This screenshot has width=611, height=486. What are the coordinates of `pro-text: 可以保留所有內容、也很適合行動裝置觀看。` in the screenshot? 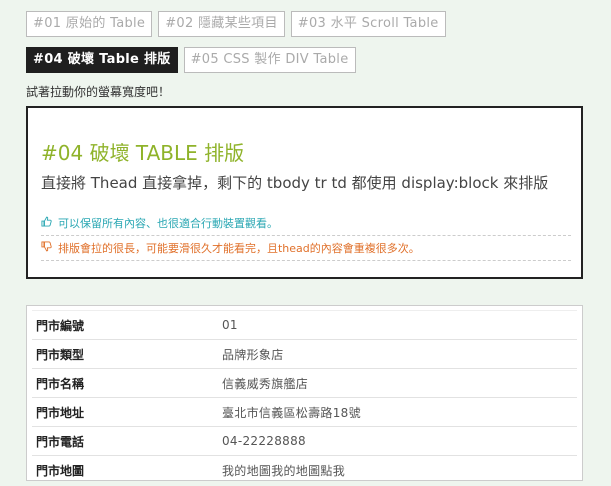 It's located at (168, 223).